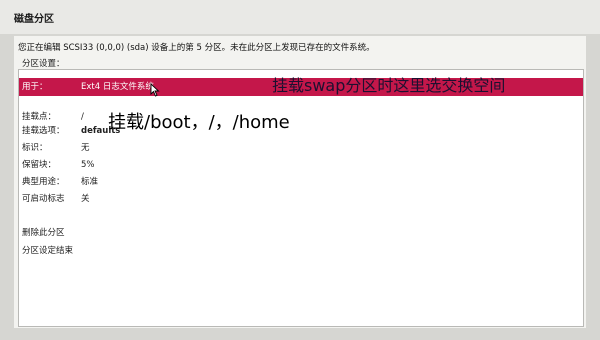  I want to click on setting-row-reserved-blocks: 保留块： 5%, so click(301, 165).